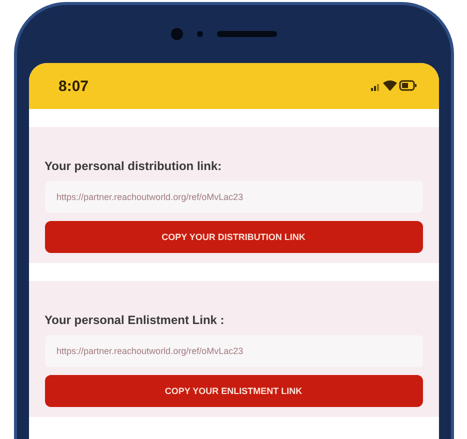 The image size is (467, 439). Describe the element at coordinates (135, 320) in the screenshot. I see `link-label: Your personal Enlistment Link :` at that location.